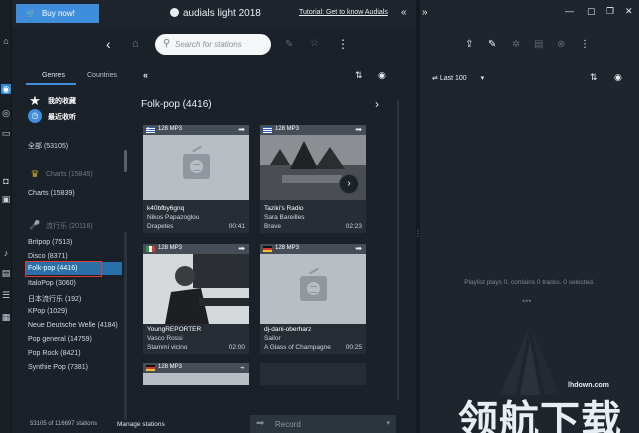 This screenshot has height=433, width=639. I want to click on next-page-button: ›, so click(349, 184).